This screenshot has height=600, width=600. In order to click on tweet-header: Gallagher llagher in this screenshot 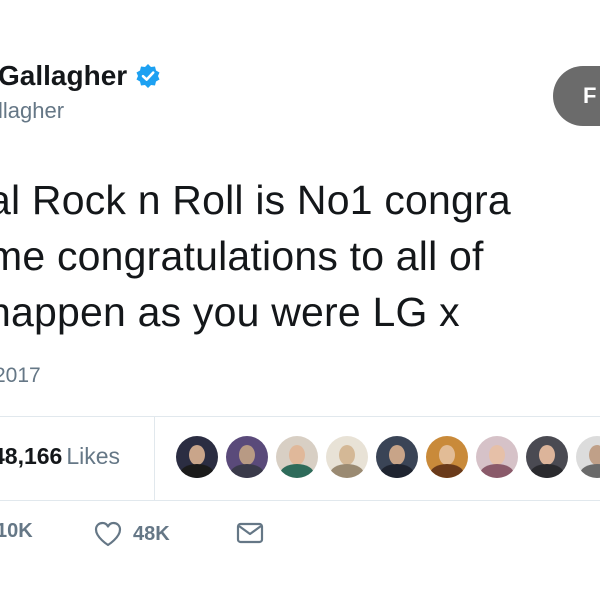, I will do `click(80, 90)`.